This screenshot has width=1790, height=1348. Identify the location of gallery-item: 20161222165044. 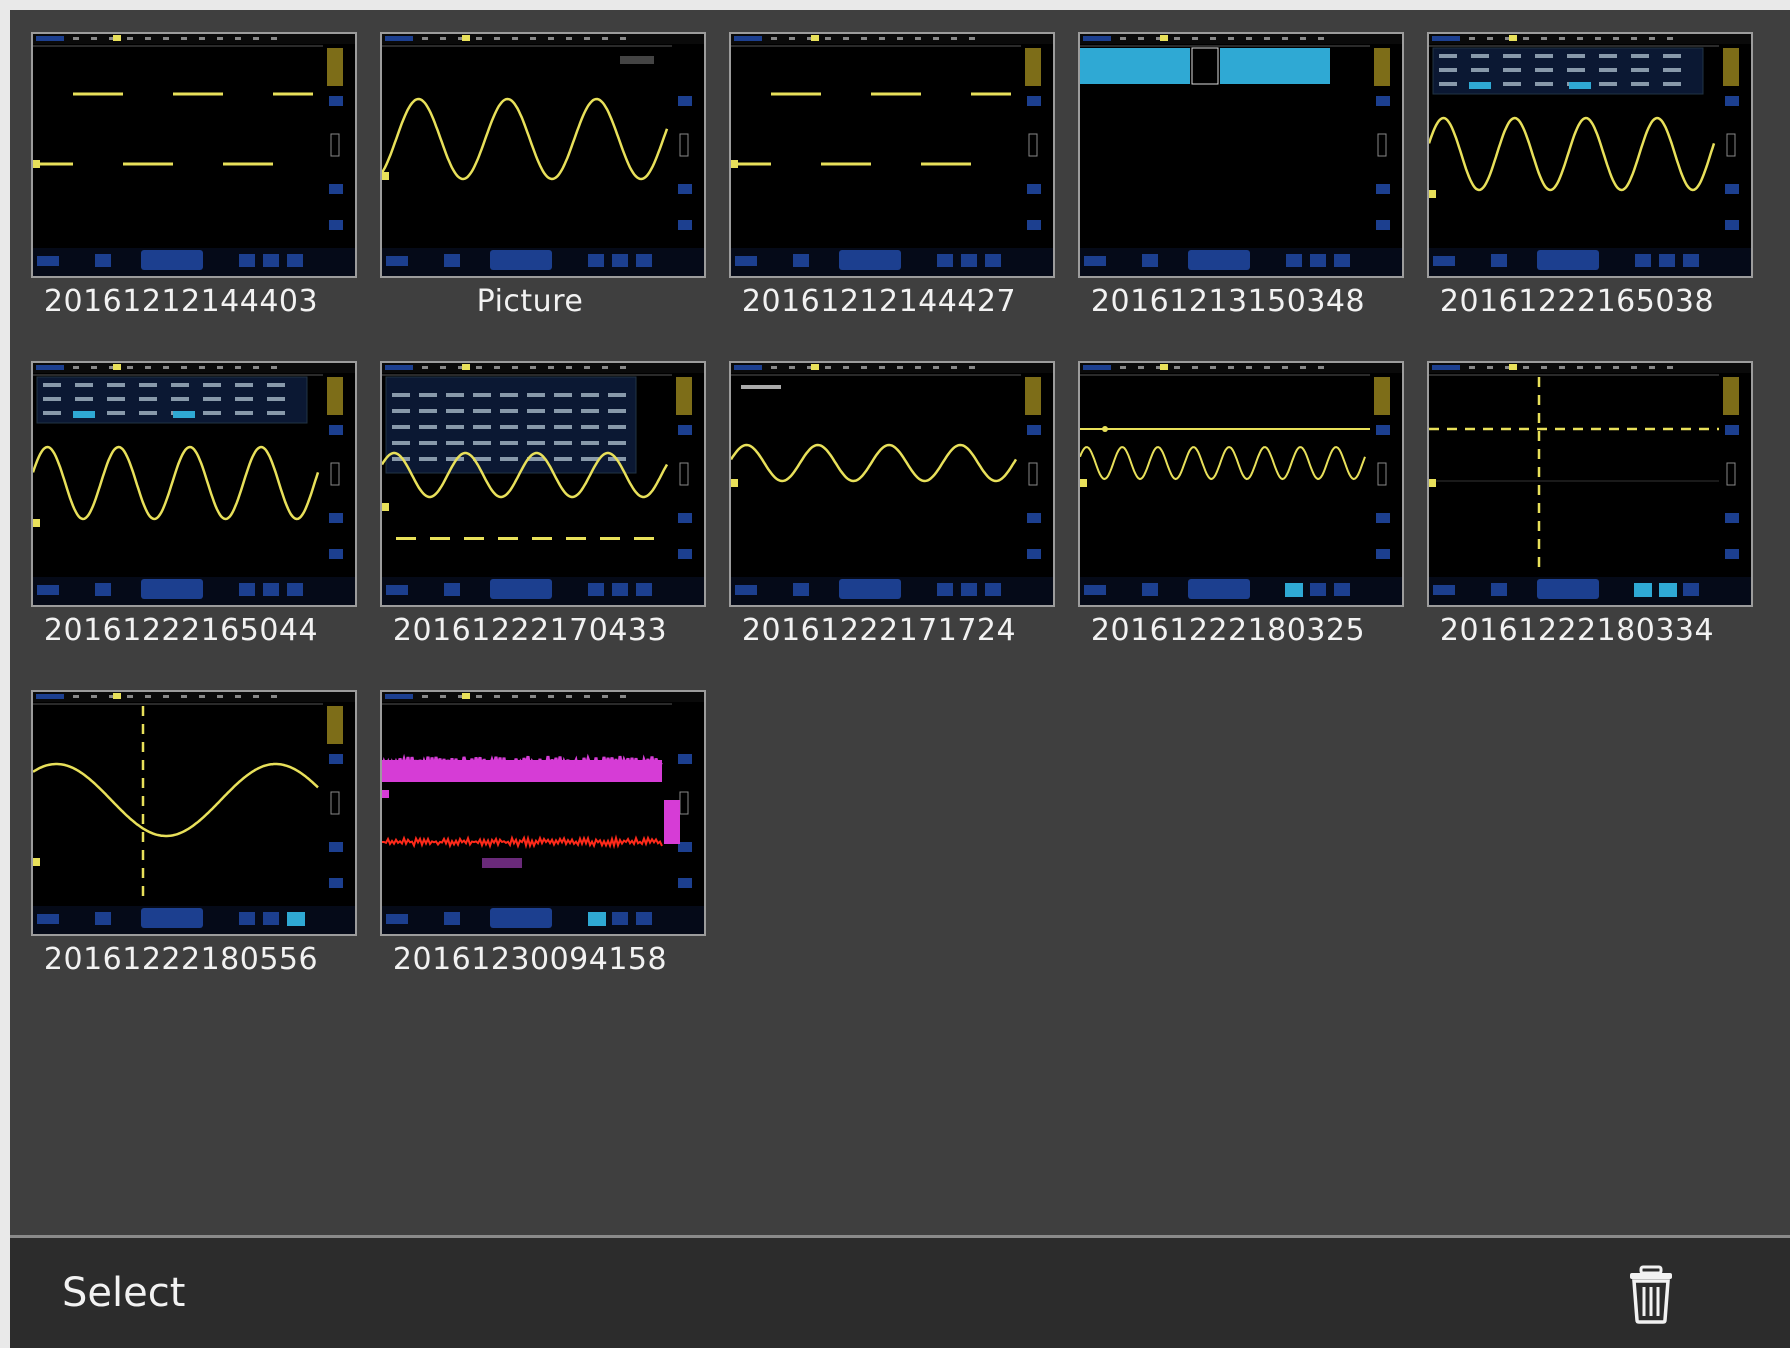
(194, 506).